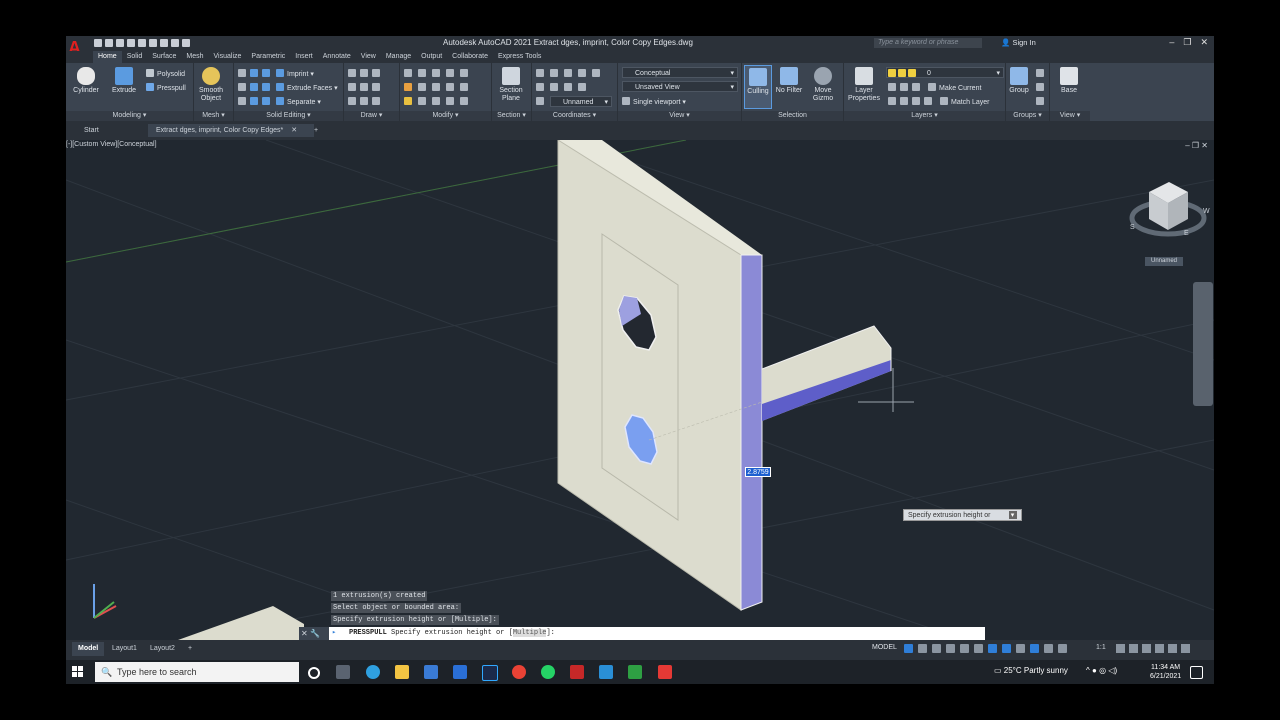  Describe the element at coordinates (166, 87) in the screenshot. I see `presspull-button: Presspull` at that location.